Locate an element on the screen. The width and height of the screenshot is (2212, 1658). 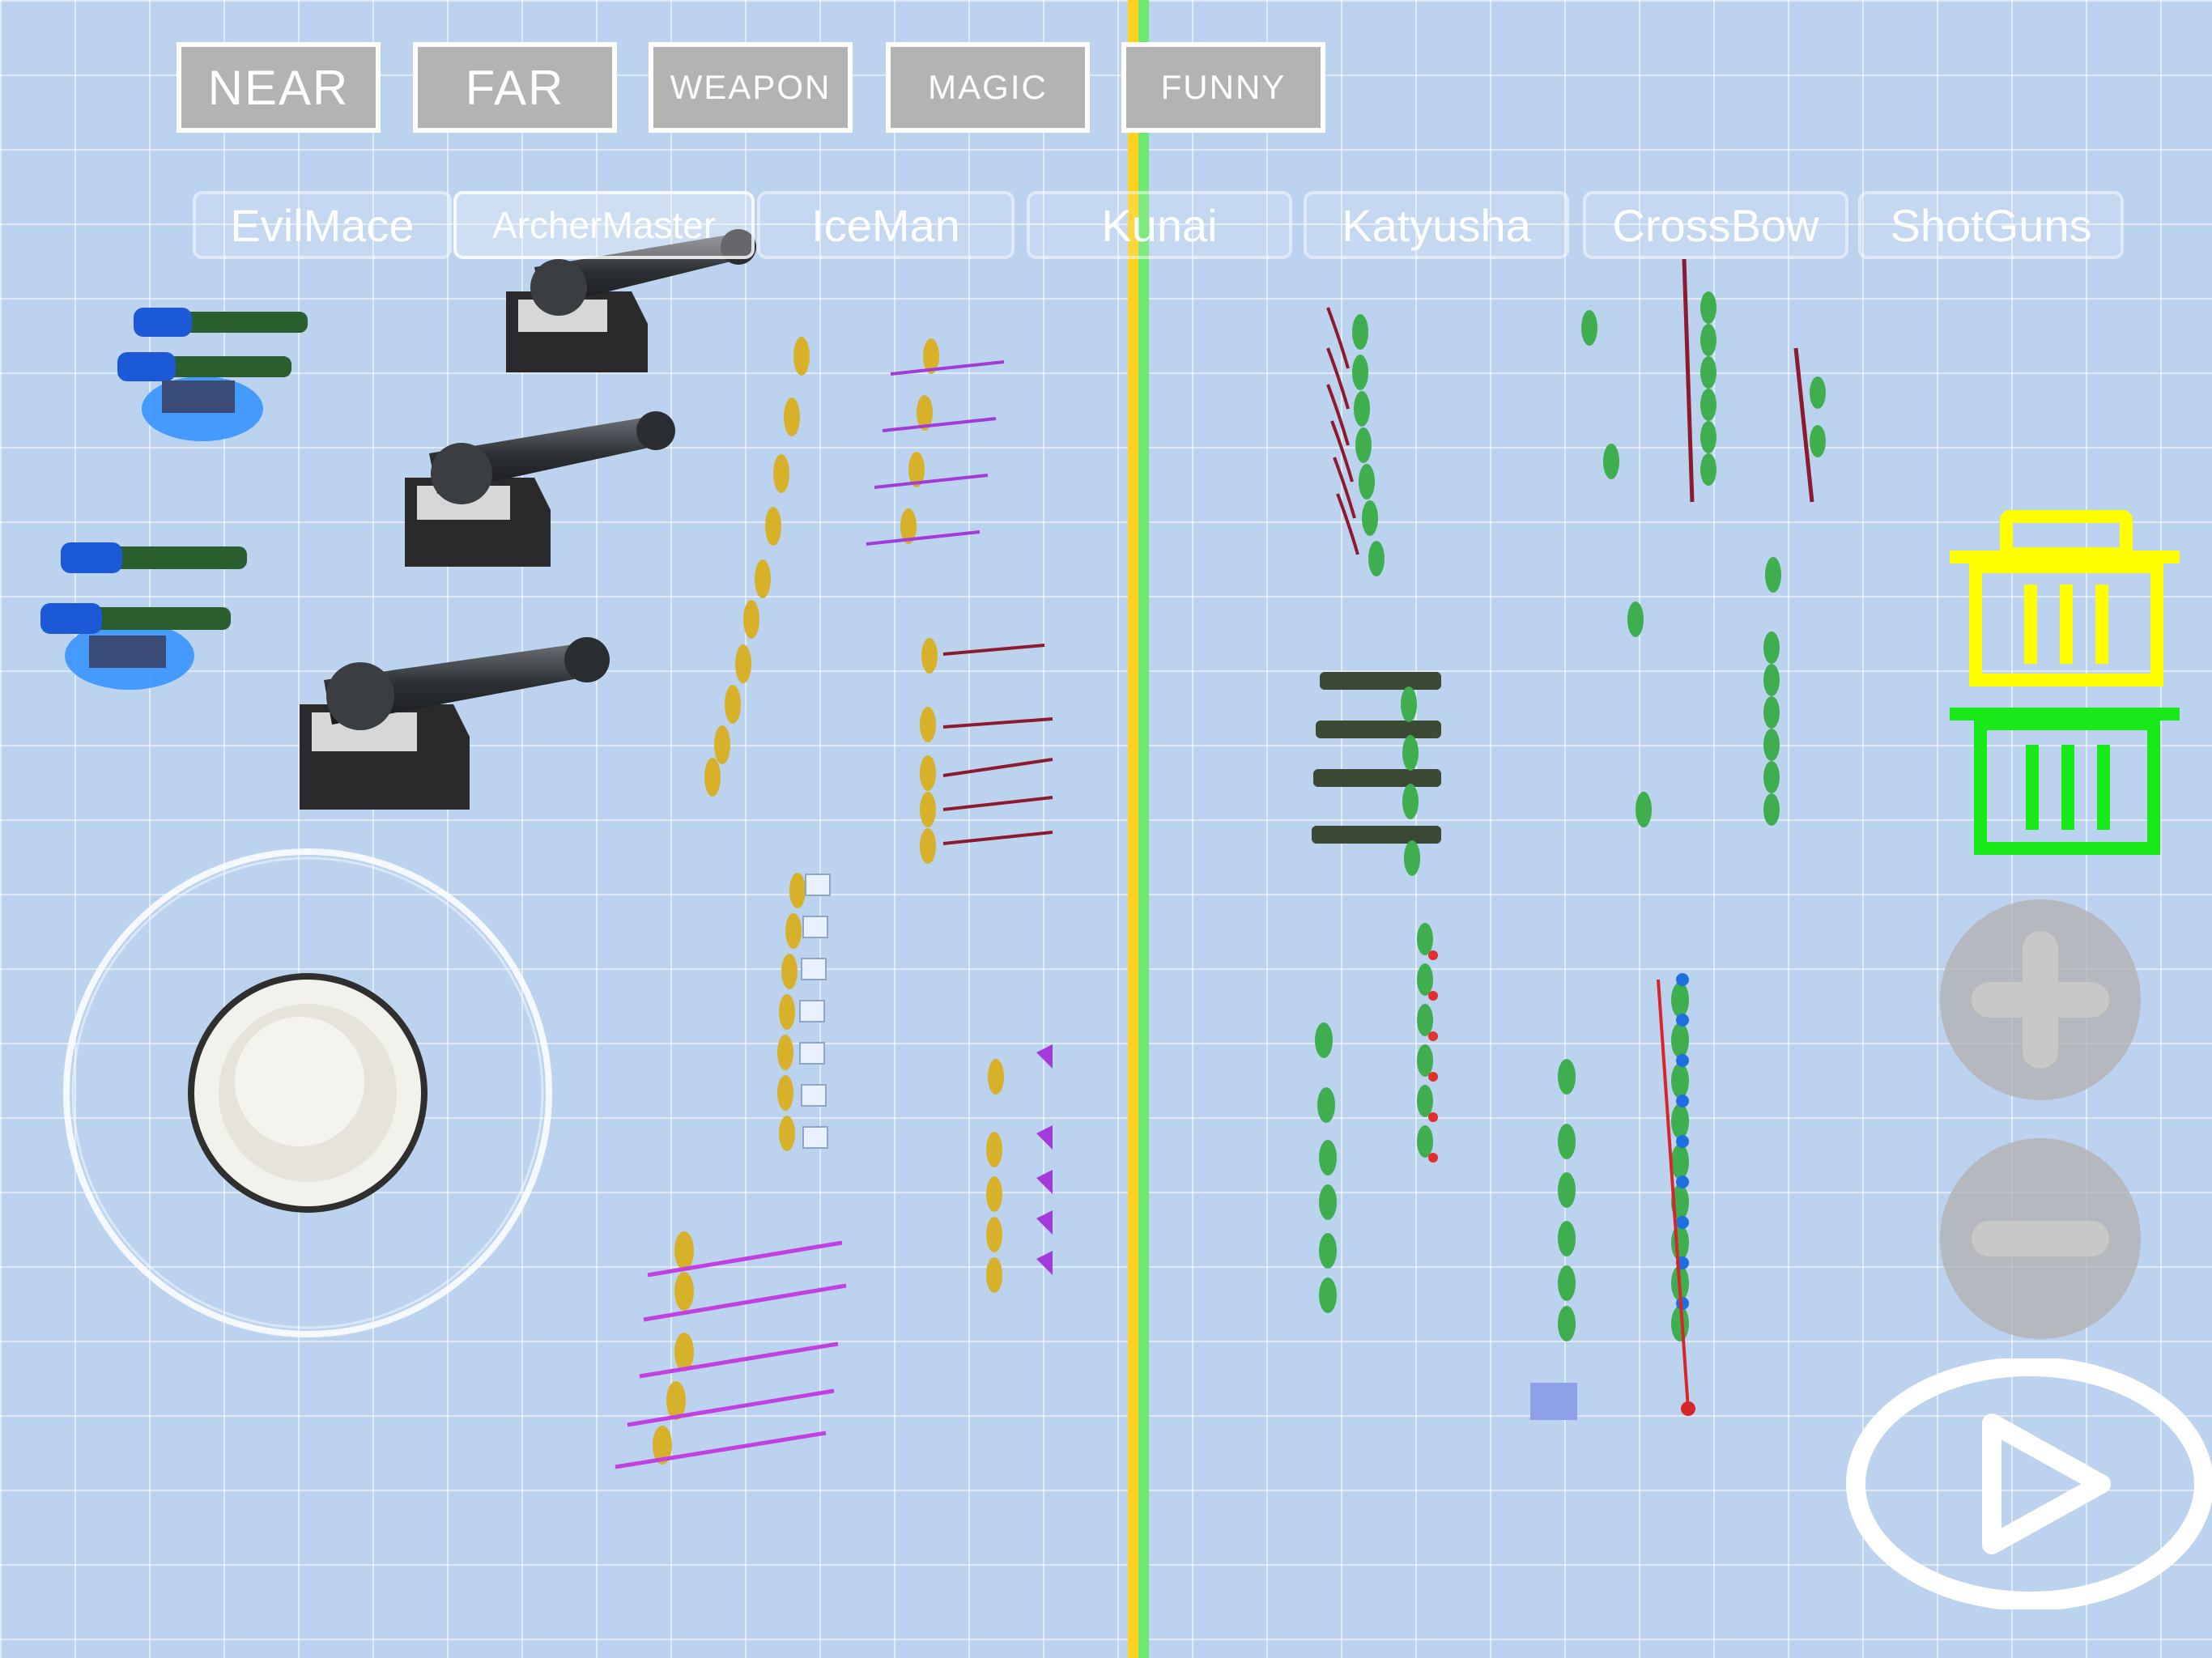
unit-tab-kunai-label: Kunai is located at coordinates (1160, 225).